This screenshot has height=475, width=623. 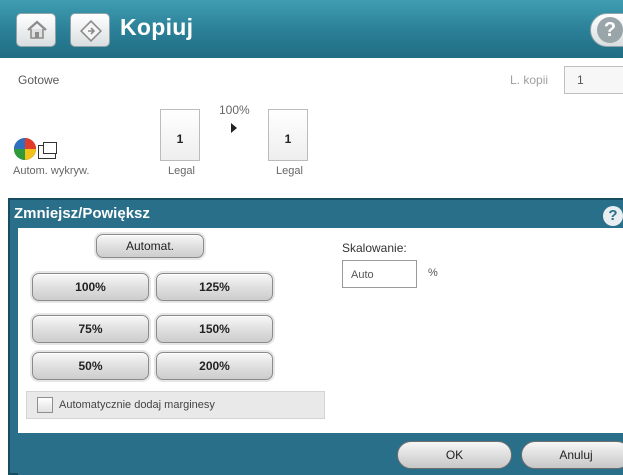 I want to click on home-icon, so click(x=37, y=29).